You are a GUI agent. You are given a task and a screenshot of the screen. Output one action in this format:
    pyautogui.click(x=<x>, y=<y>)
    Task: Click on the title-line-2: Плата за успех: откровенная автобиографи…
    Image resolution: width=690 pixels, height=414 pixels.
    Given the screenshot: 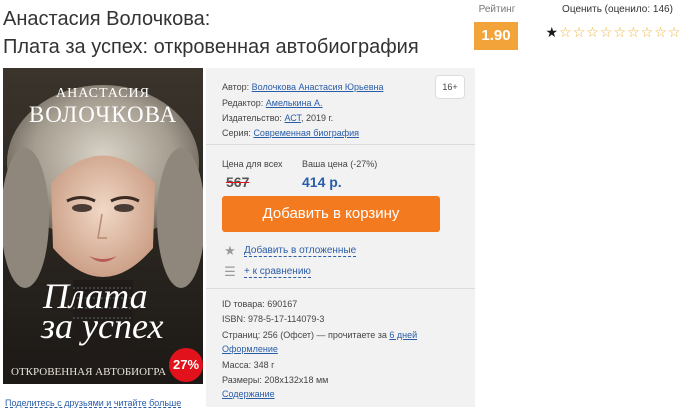 What is the action you would take?
    pyautogui.click(x=211, y=47)
    